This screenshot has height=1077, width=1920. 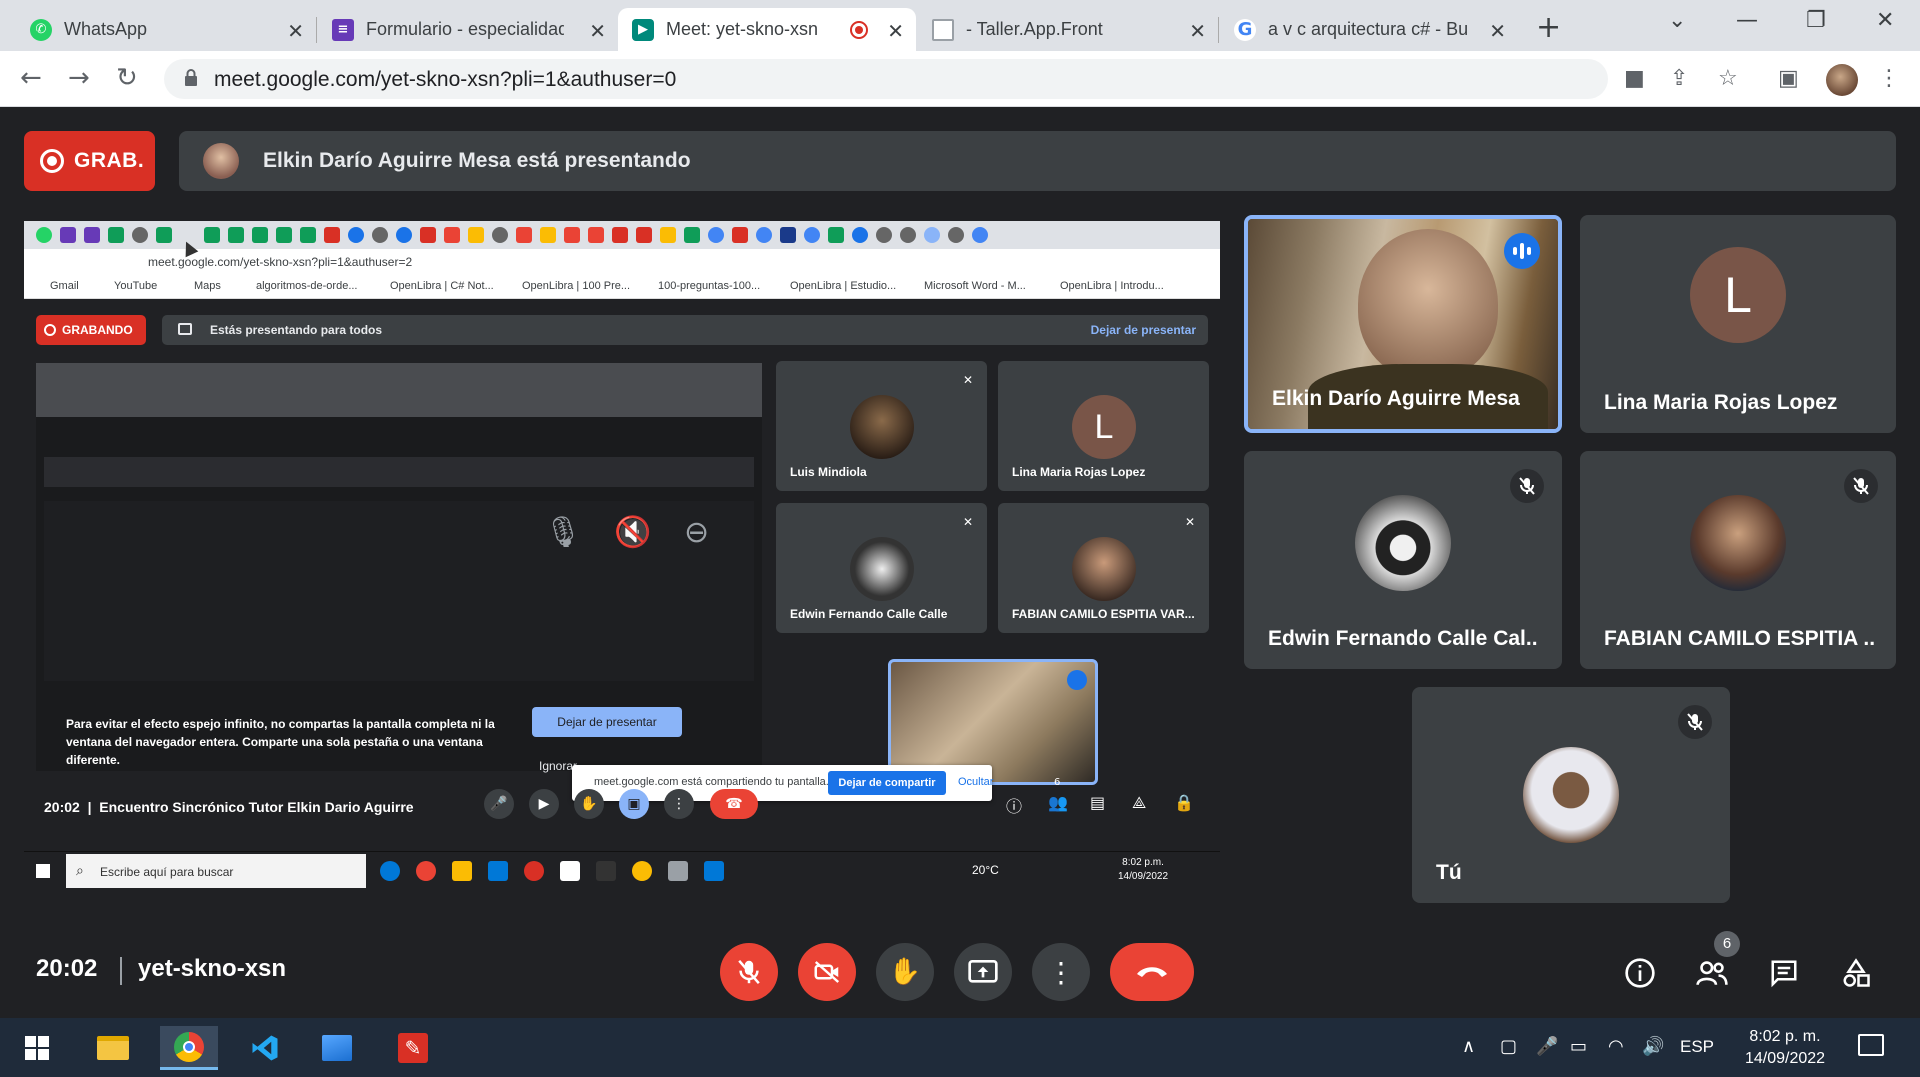 I want to click on present-icon, so click(x=185, y=329).